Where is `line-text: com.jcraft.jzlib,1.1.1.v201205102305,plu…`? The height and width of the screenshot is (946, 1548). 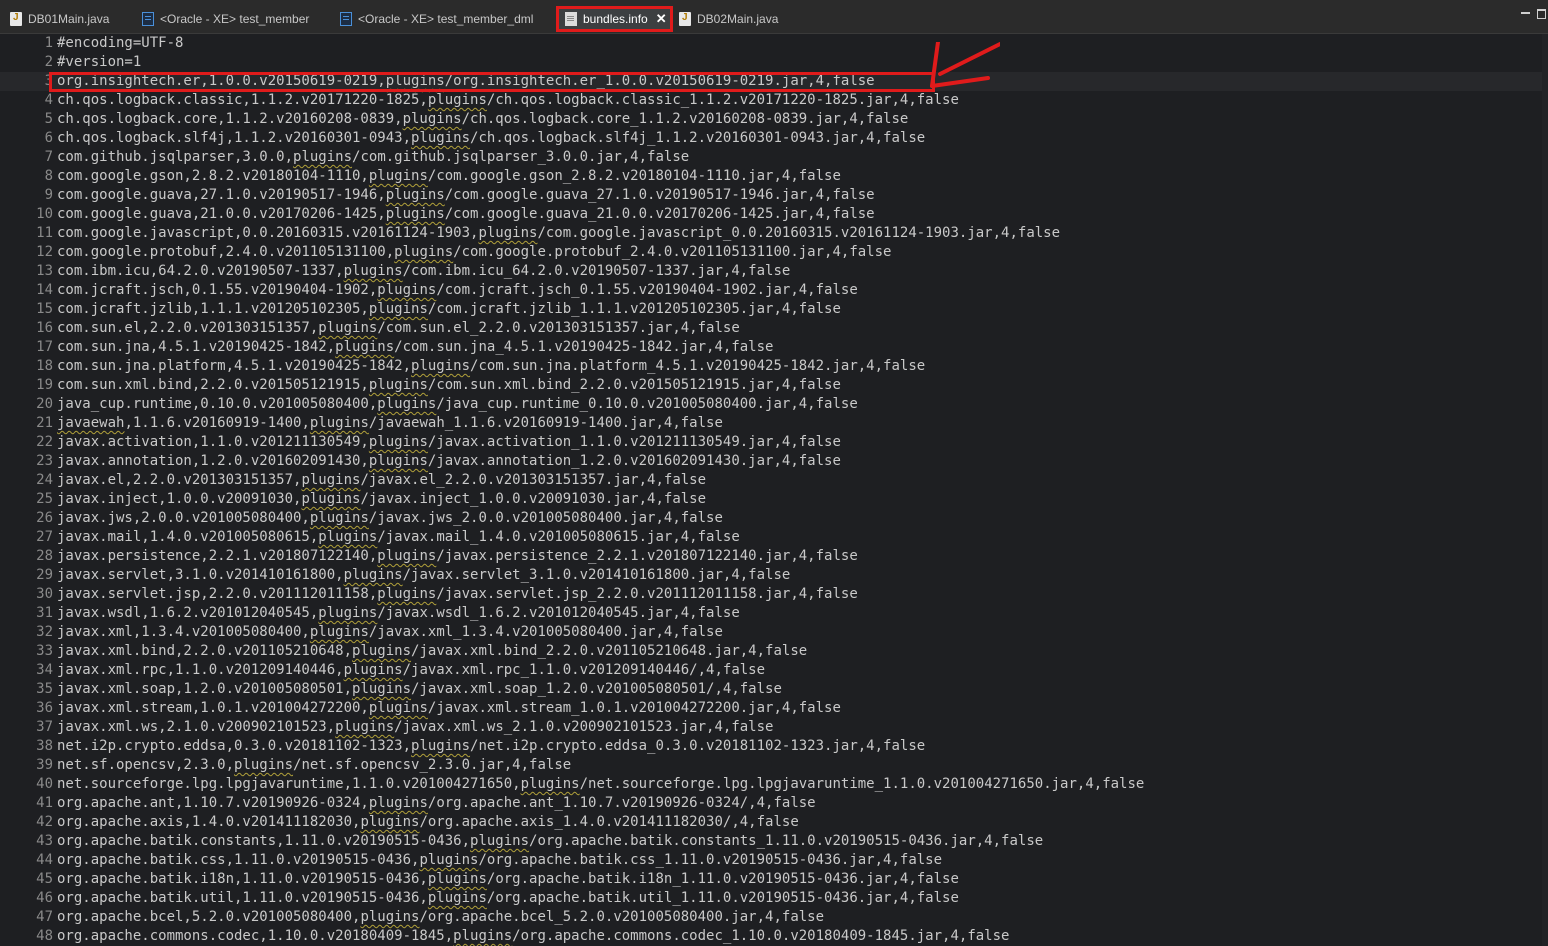 line-text: com.jcraft.jzlib,1.1.1.v201205102305,plu… is located at coordinates (449, 309).